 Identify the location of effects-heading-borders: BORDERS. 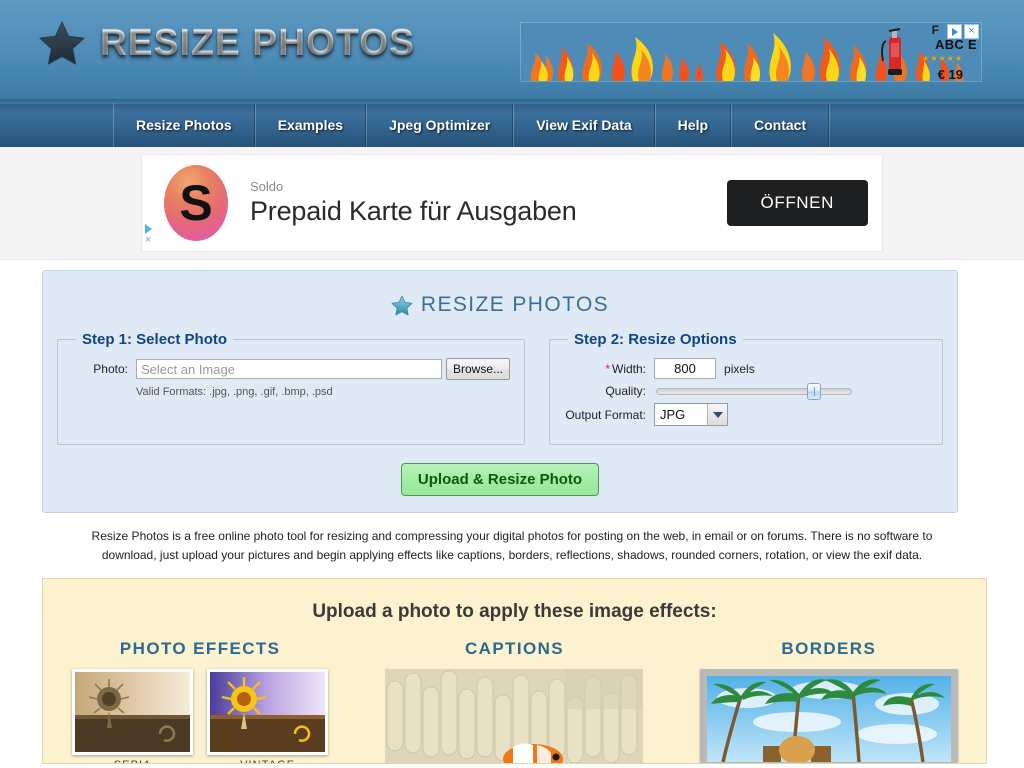
(829, 649).